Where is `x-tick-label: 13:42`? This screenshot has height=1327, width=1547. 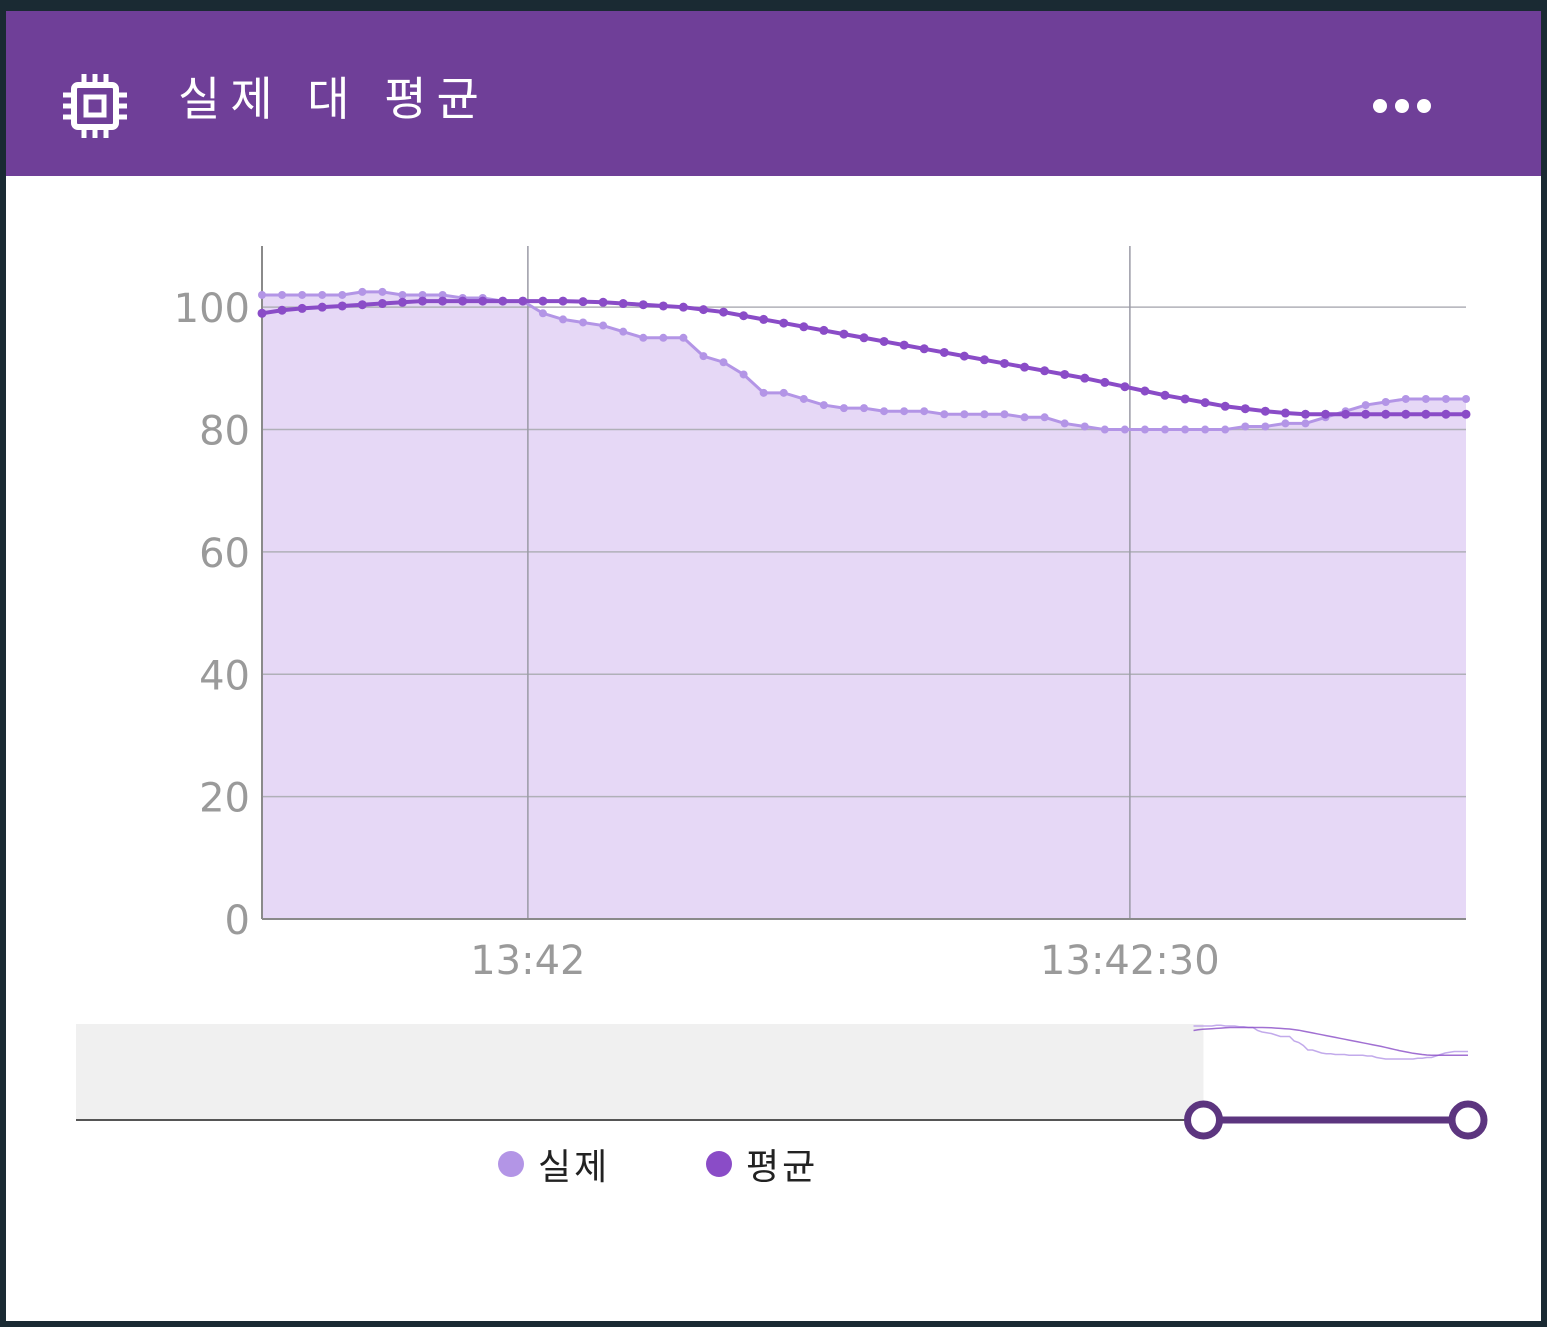
x-tick-label: 13:42 is located at coordinates (527, 961).